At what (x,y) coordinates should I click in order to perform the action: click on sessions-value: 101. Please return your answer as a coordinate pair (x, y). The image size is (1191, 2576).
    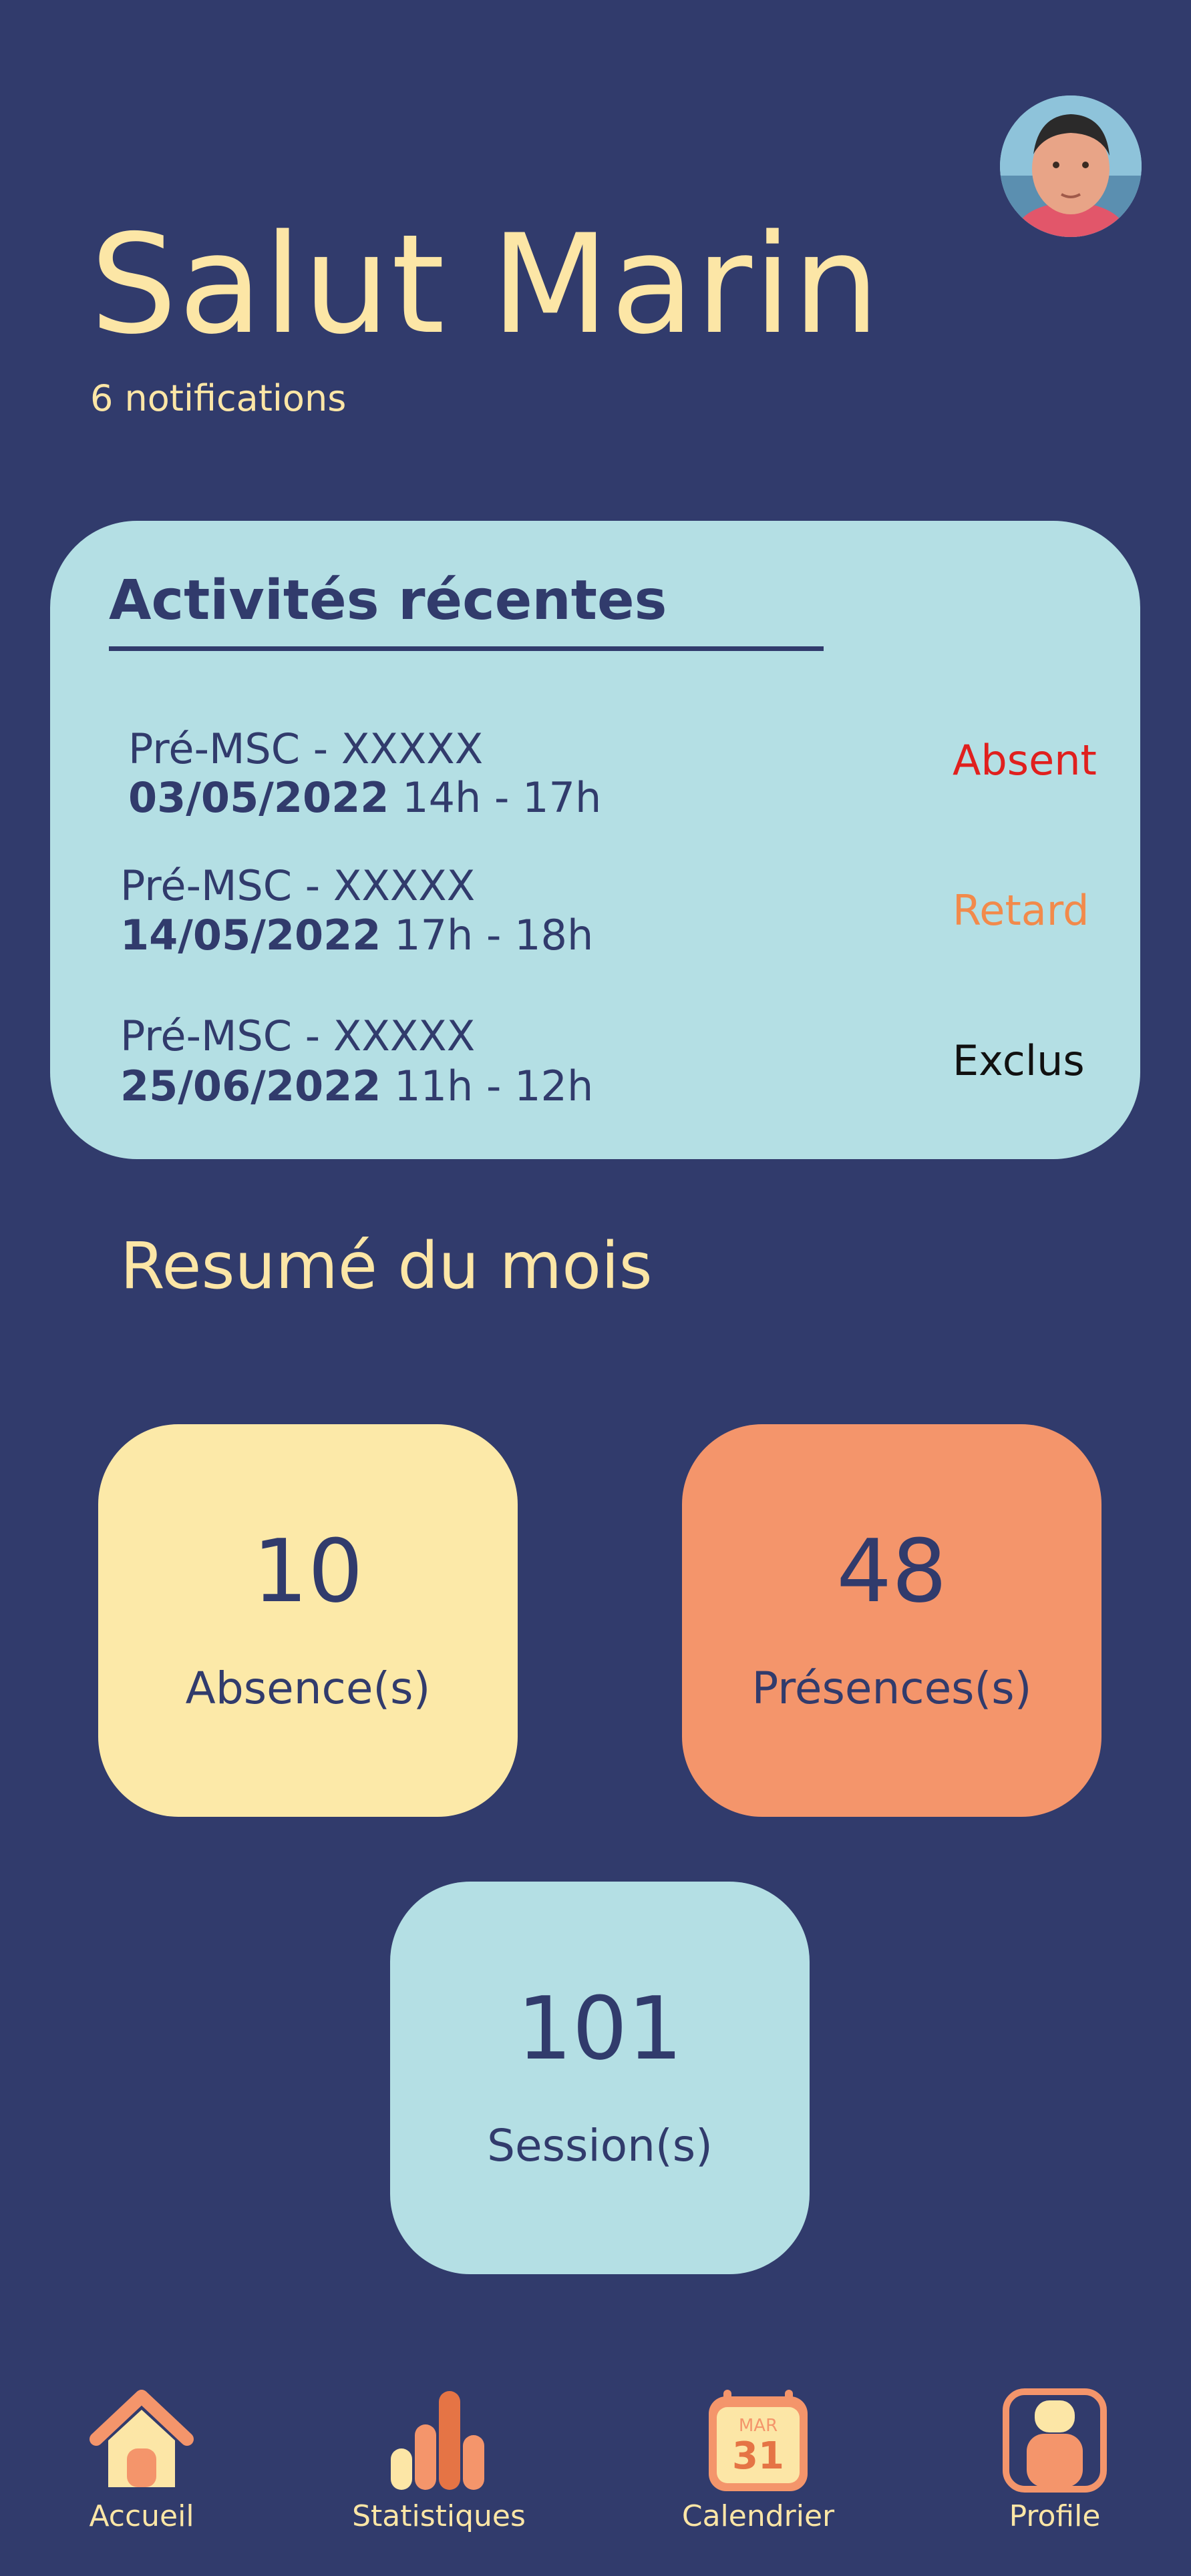
    Looking at the image, I should click on (599, 2028).